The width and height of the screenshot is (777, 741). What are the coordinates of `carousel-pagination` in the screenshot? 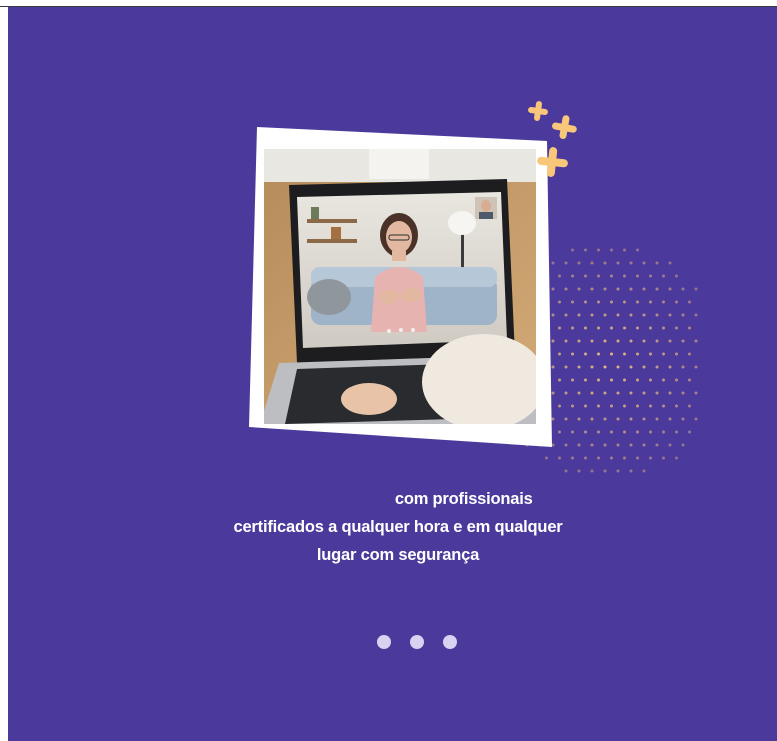 It's located at (417, 642).